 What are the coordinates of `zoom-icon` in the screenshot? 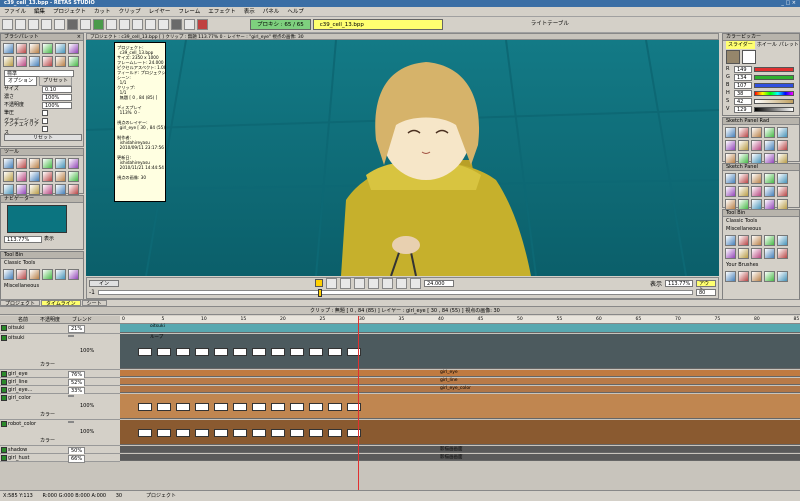 It's located at (163, 24).